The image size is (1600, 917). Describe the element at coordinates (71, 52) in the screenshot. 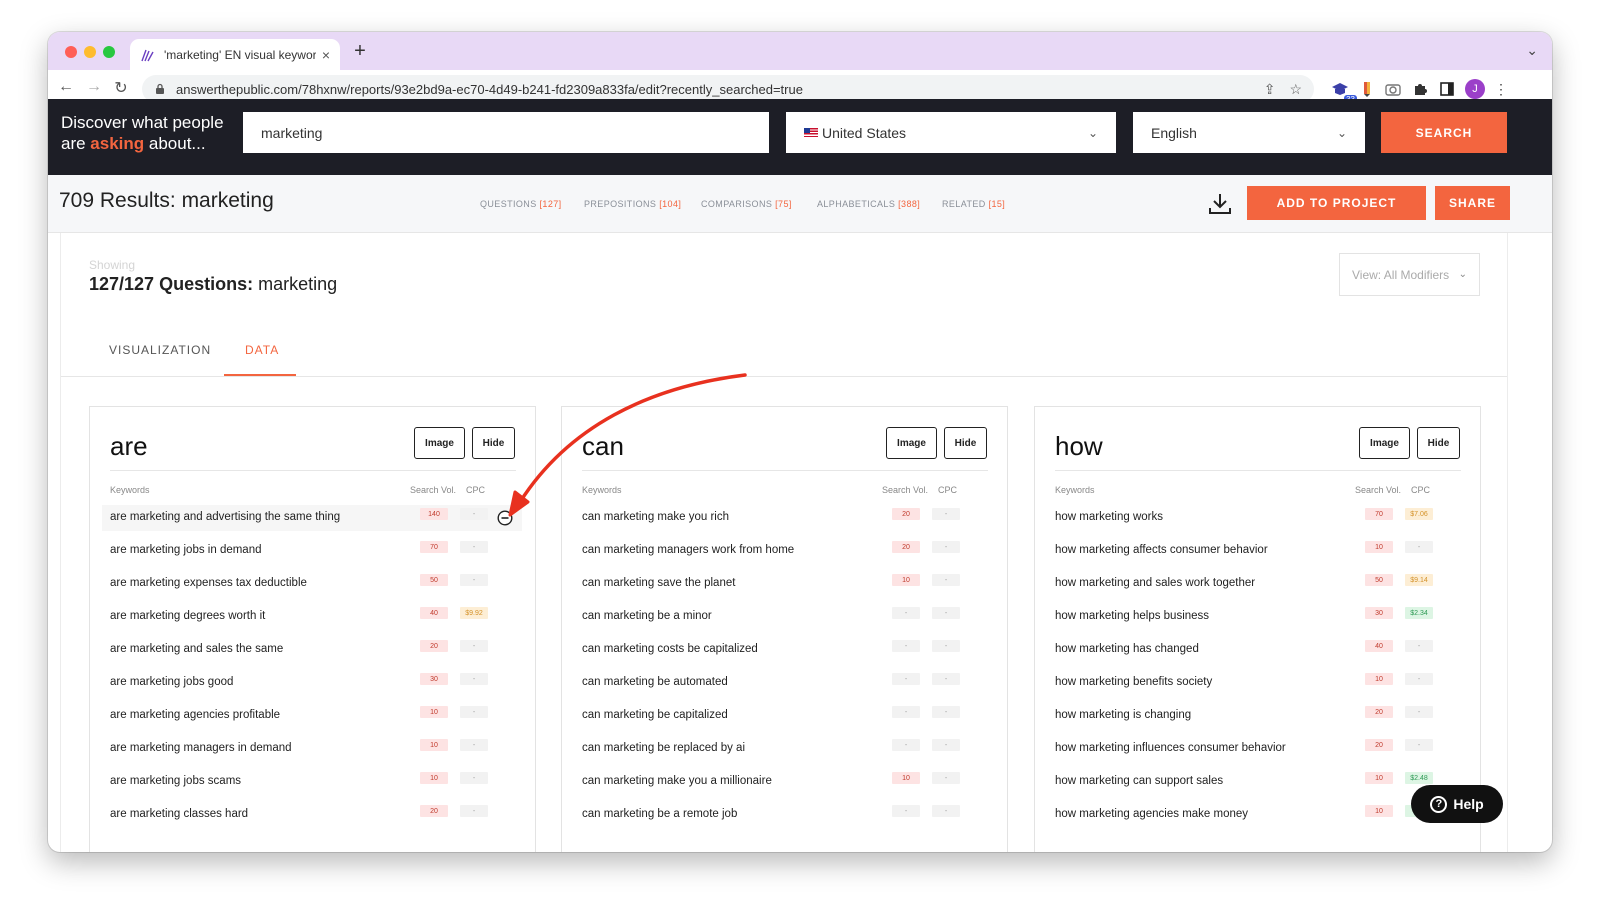

I see `close-window-button` at that location.